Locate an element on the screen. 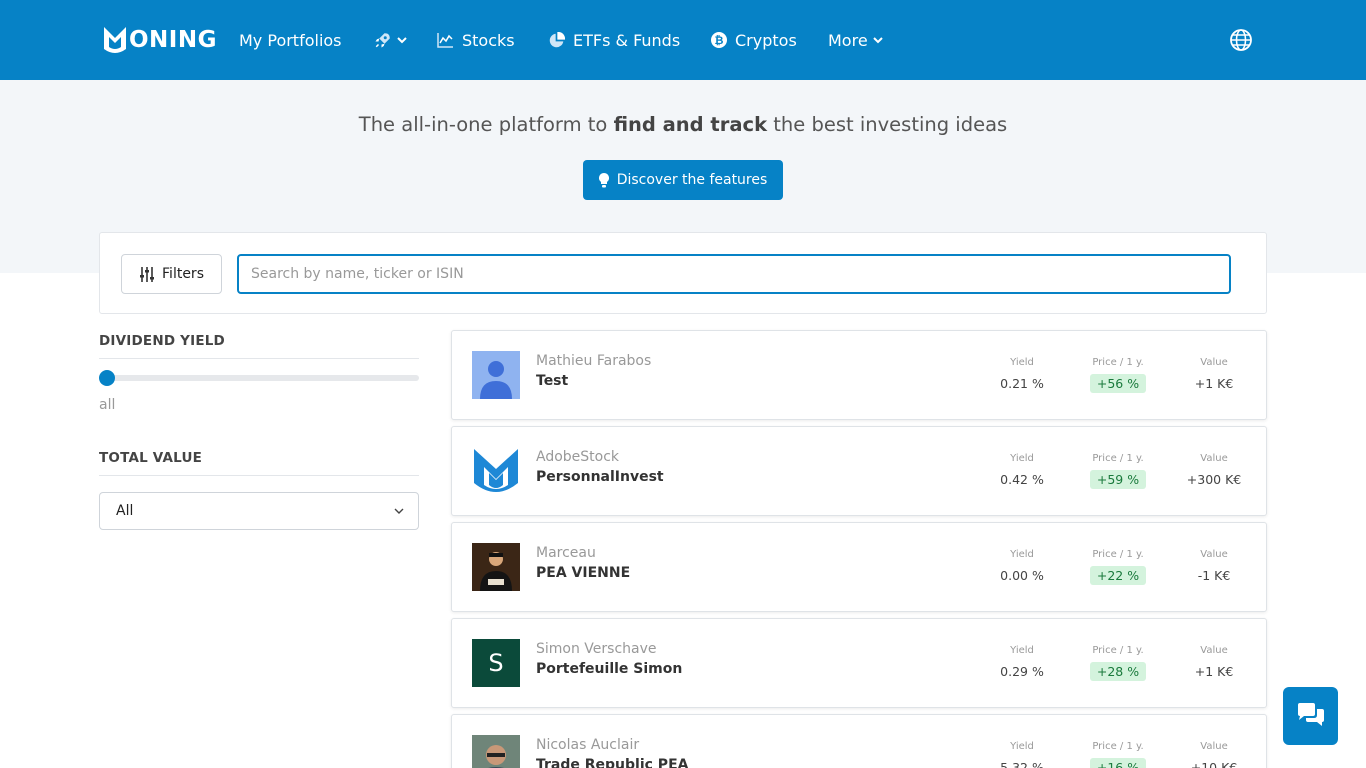  price-change: +59 % is located at coordinates (1118, 479).